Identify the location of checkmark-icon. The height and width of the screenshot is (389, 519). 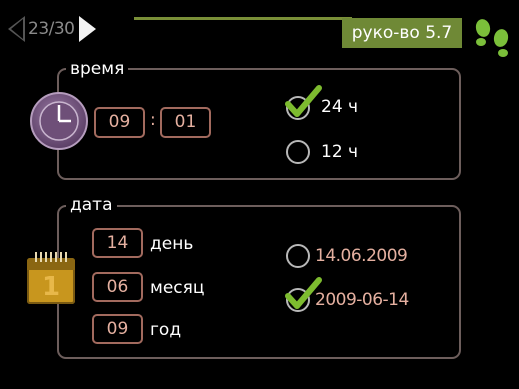
(303, 101).